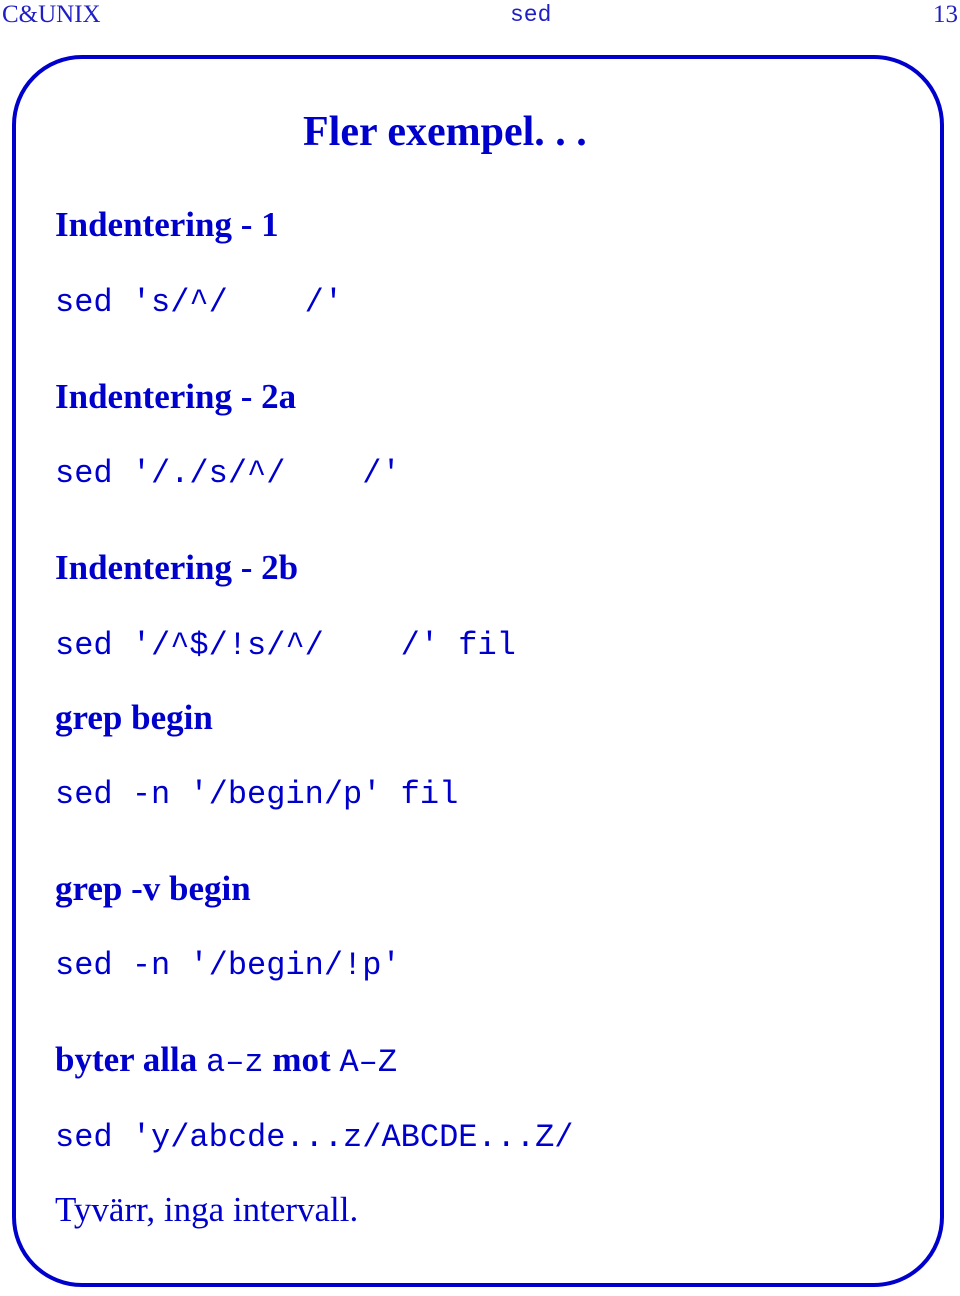 The height and width of the screenshot is (1296, 960). I want to click on heading-byter-range-upper: A–Z, so click(368, 1062).